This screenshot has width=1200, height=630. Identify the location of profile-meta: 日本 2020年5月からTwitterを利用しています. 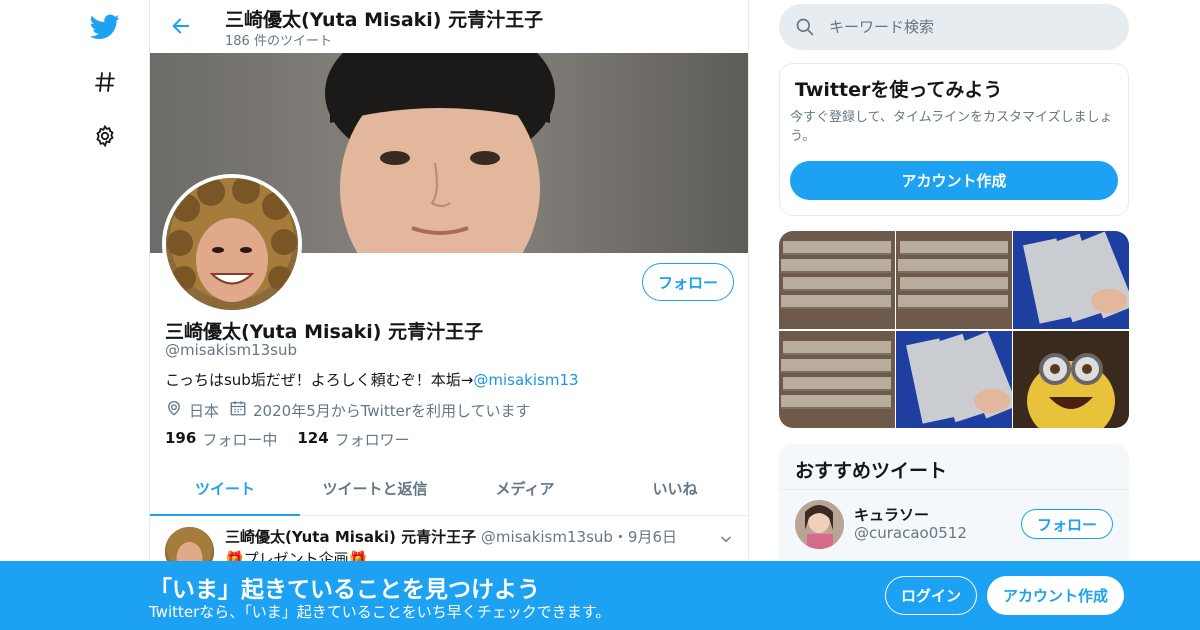
(353, 410).